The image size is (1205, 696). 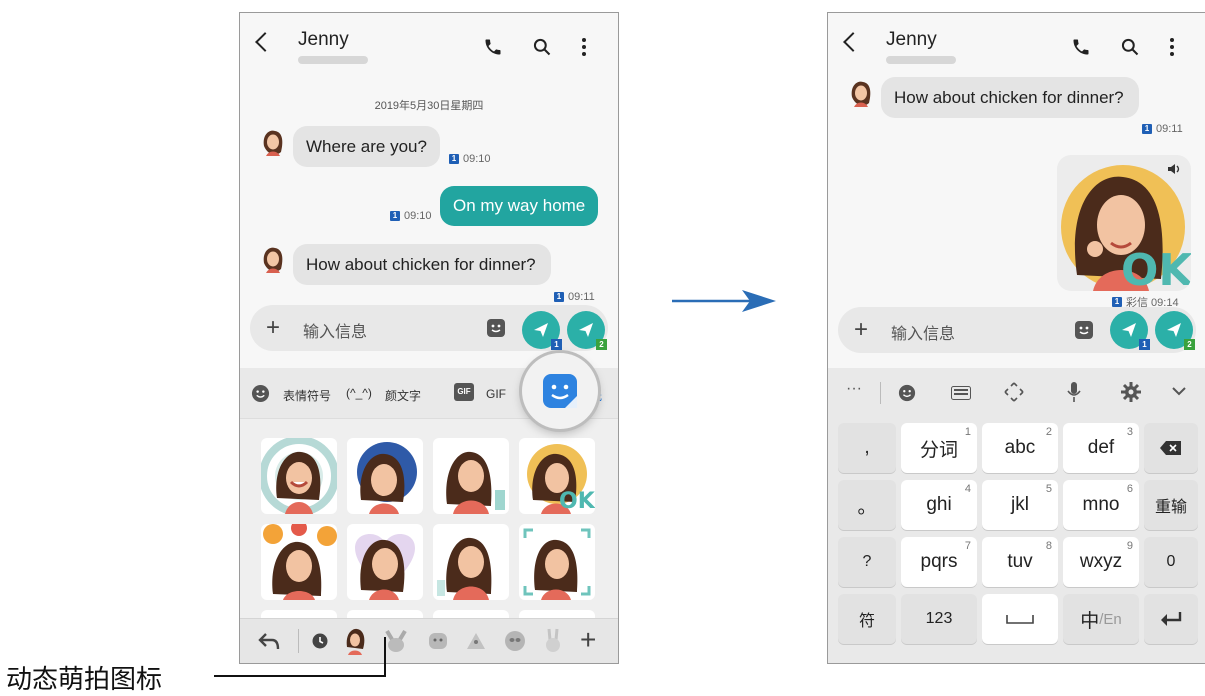 What do you see at coordinates (1124, 223) in the screenshot?
I see `sent-animated-sticker: OK` at bounding box center [1124, 223].